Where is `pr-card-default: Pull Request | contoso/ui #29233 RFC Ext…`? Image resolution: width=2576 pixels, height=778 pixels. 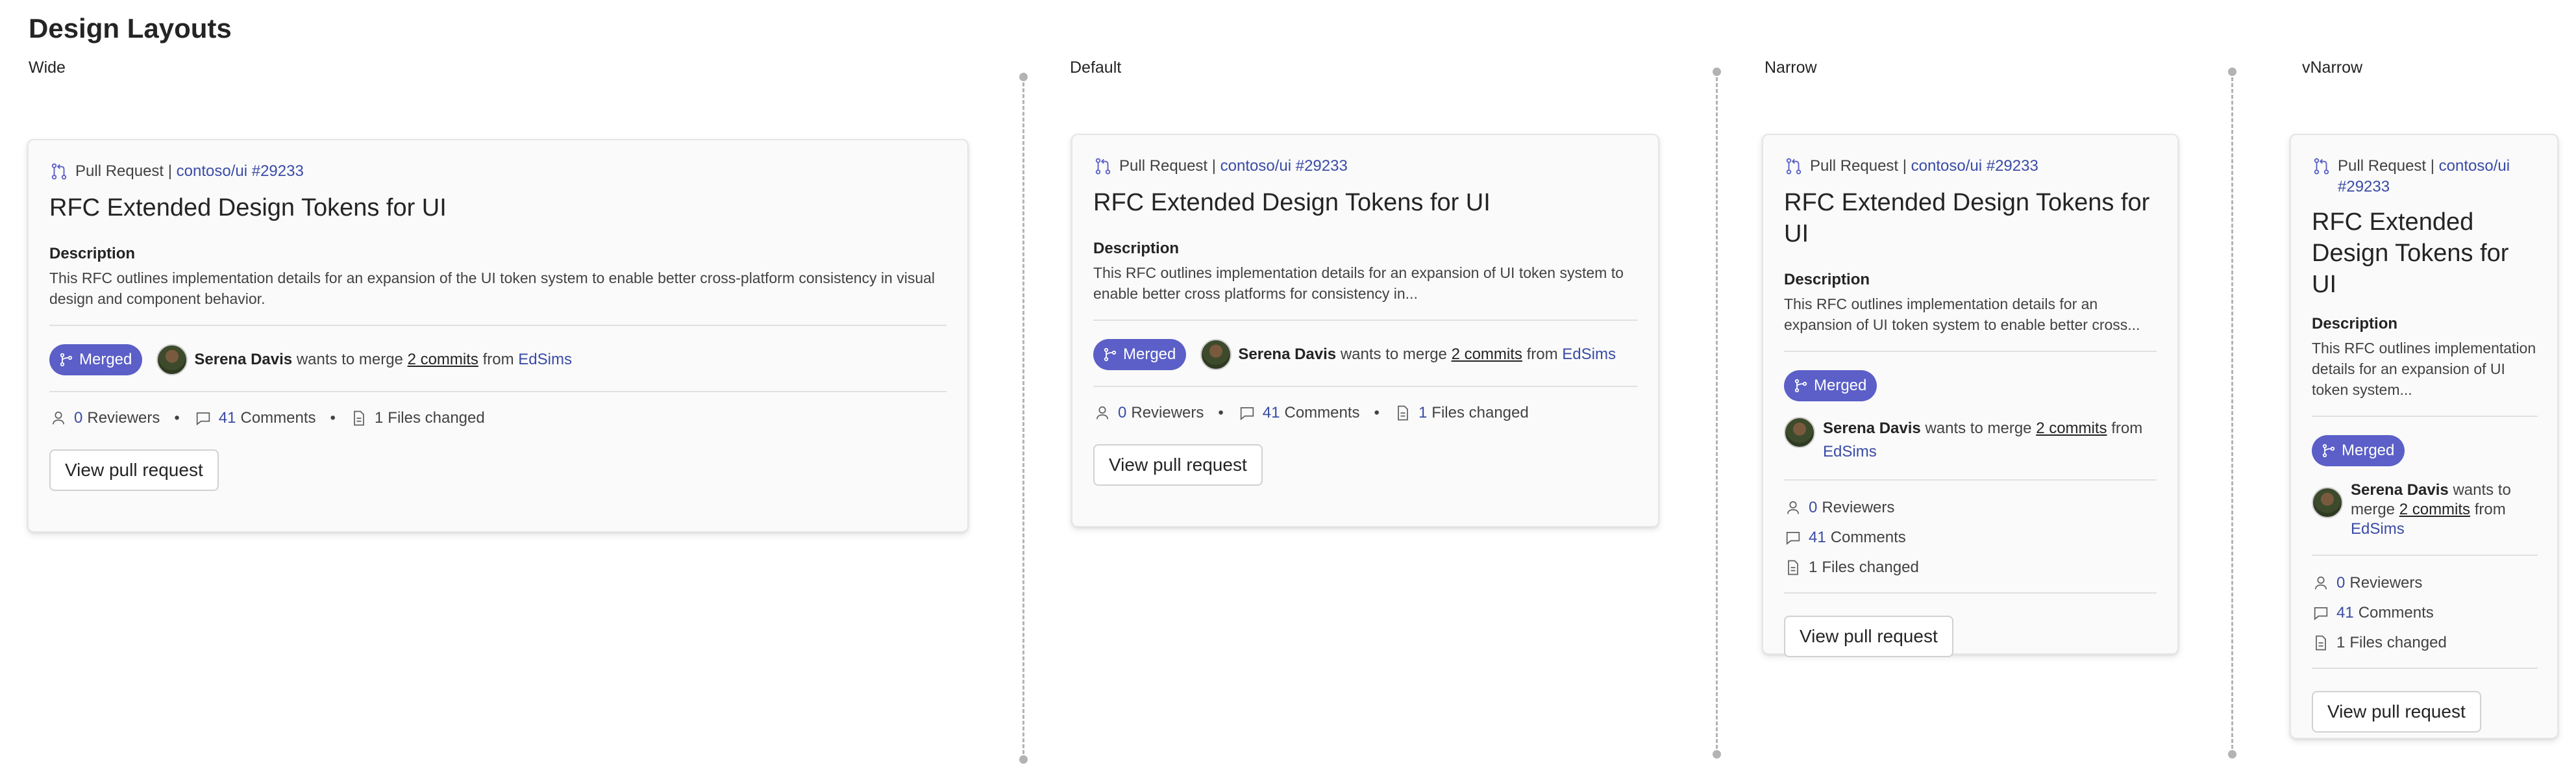
pr-card-default: Pull Request | contoso/ui #29233 RFC Ext… is located at coordinates (1365, 330).